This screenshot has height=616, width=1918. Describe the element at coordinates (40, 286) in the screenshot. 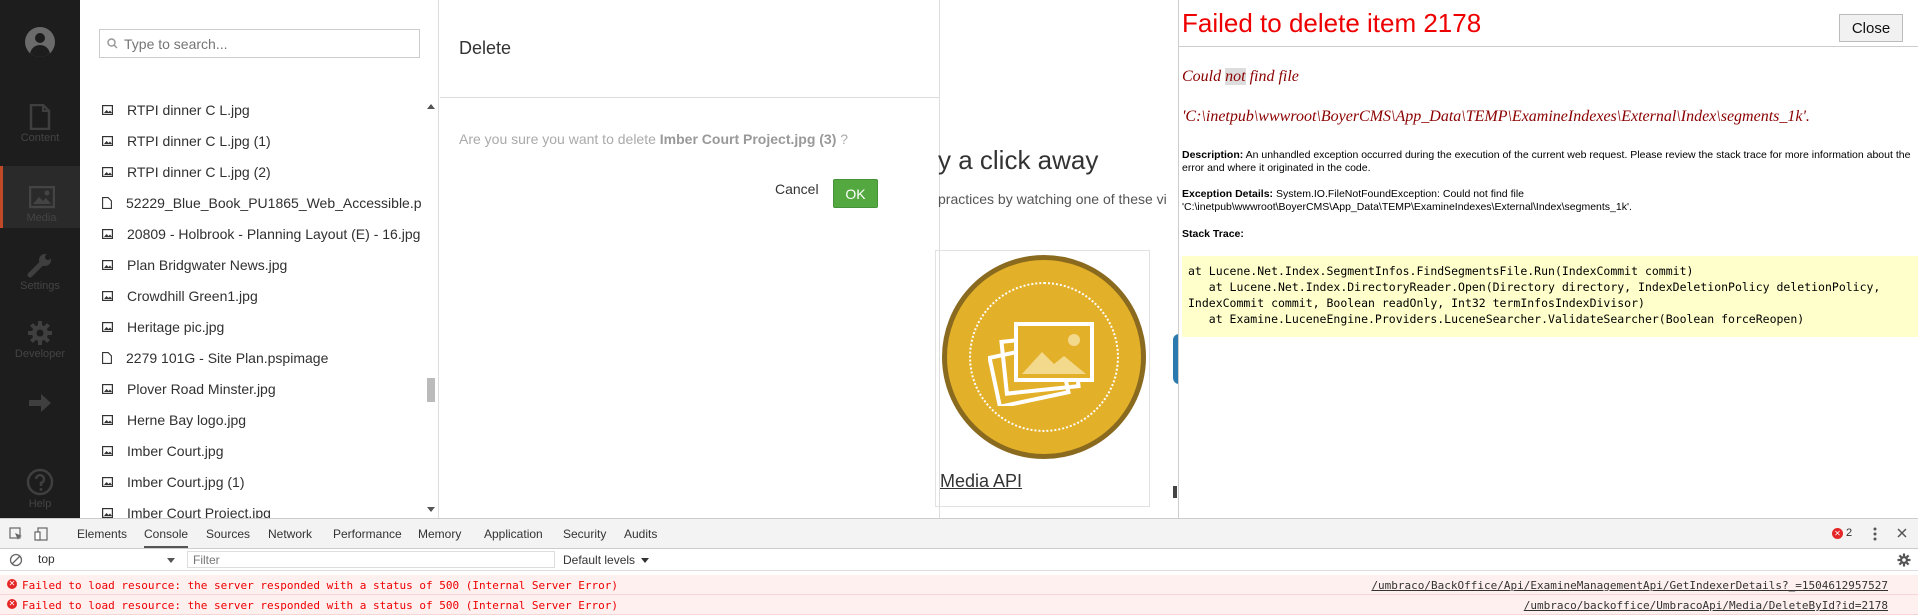

I see `nav-label-settings: Settings` at that location.